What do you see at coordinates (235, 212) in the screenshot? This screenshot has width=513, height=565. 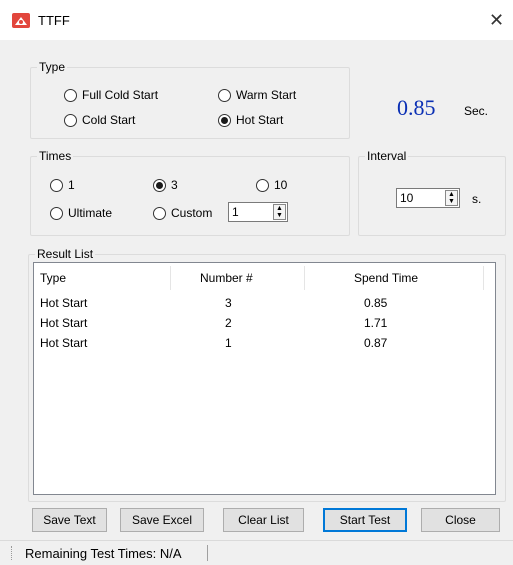 I see `custom-times-value: 1` at bounding box center [235, 212].